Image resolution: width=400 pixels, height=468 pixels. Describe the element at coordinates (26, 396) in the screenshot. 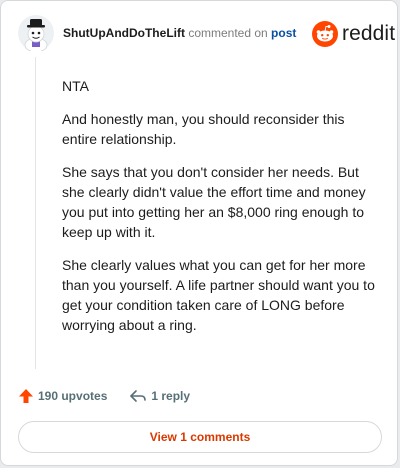

I see `upvote-arrow-icon` at that location.